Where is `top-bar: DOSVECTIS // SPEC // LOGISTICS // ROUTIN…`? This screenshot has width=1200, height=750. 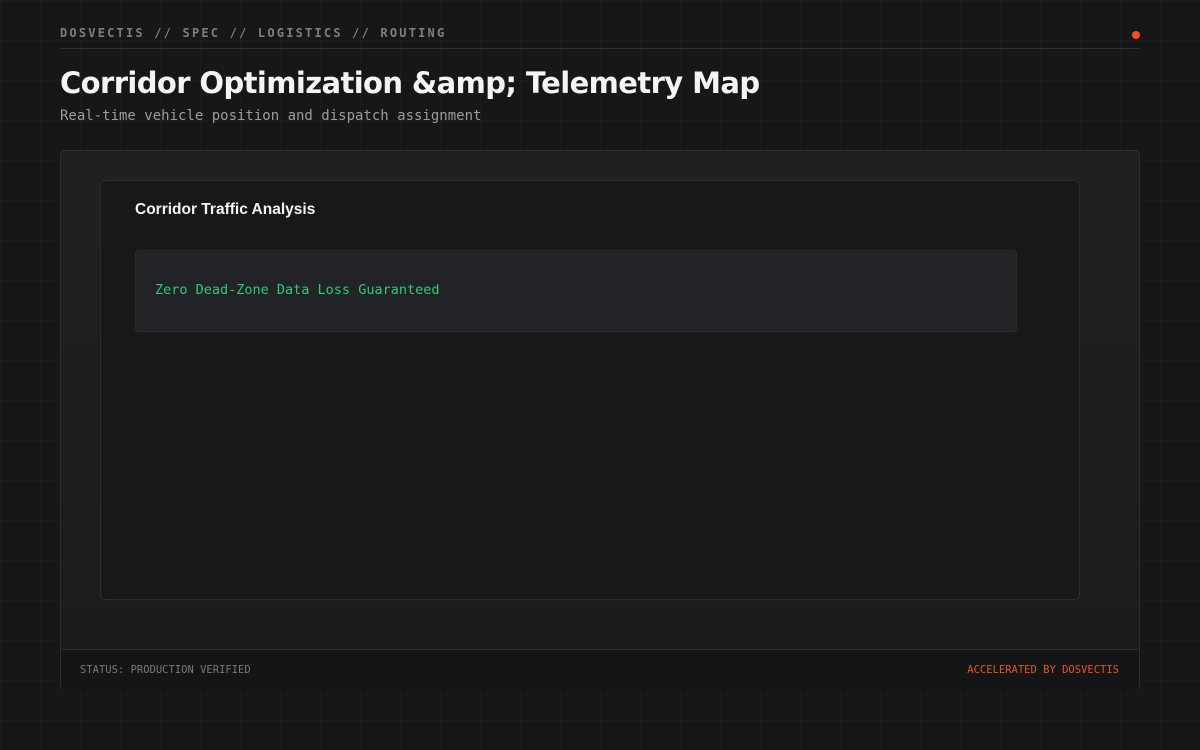
top-bar: DOSVECTIS // SPEC // LOGISTICS // ROUTIN… is located at coordinates (600, 24).